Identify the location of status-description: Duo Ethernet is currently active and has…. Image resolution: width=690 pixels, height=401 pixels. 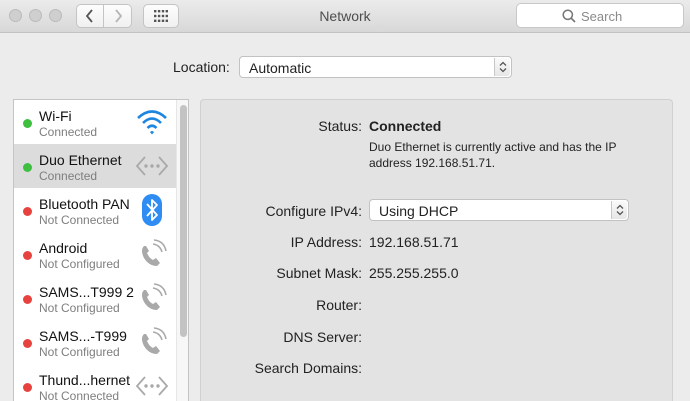
(493, 155).